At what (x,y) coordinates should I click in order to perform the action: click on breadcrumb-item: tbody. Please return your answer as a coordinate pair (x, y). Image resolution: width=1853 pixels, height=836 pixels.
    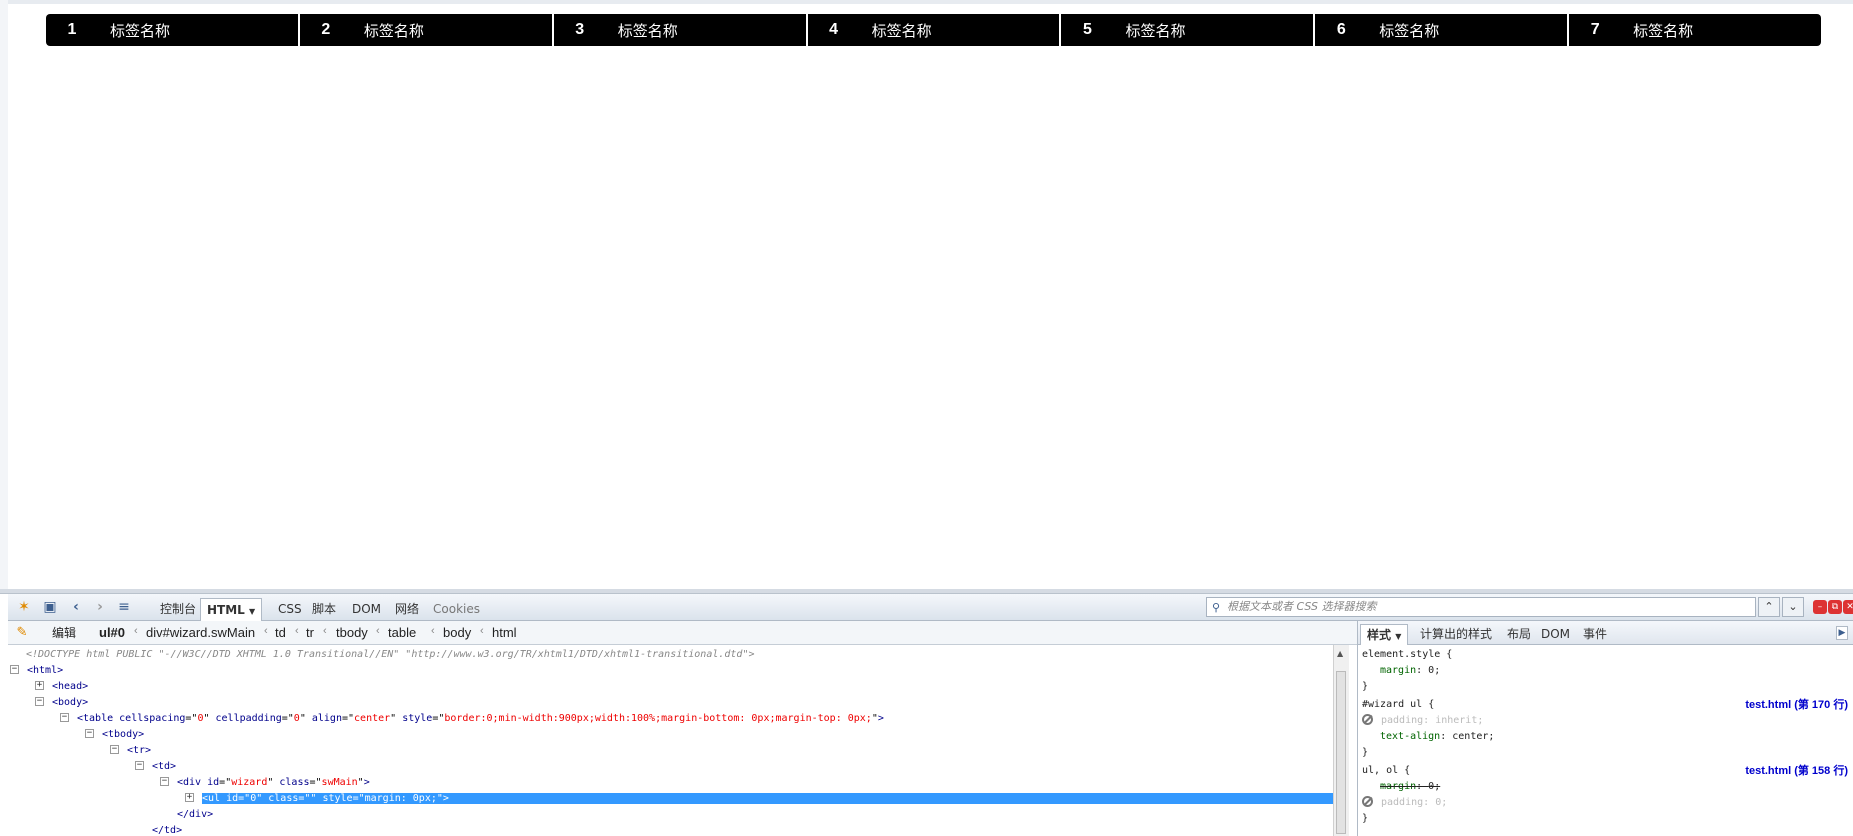
    Looking at the image, I should click on (352, 632).